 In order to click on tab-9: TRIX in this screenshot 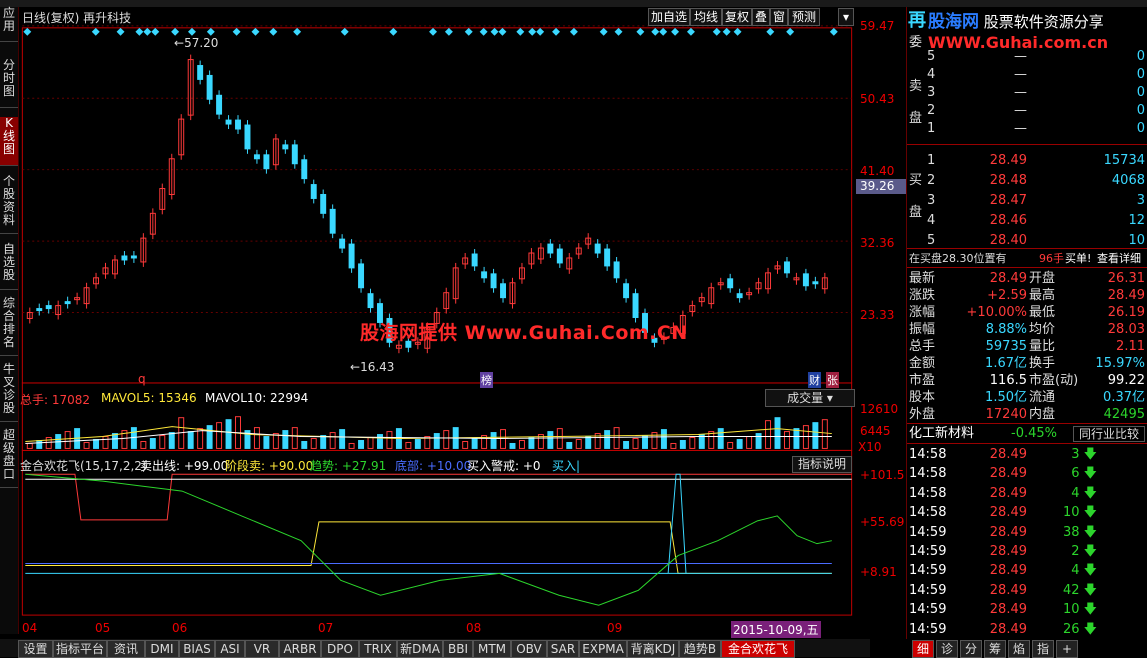, I will do `click(378, 649)`.